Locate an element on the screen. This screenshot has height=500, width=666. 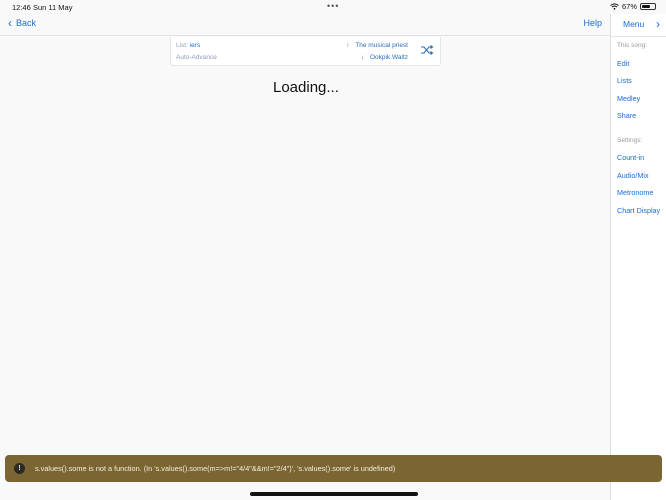
list-line: List: iers is located at coordinates (188, 45).